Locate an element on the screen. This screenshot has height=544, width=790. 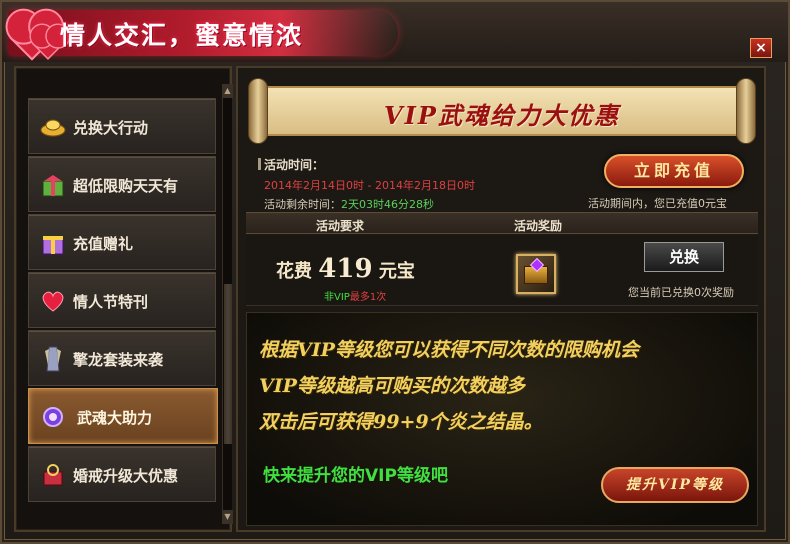
cost-requirement: 花费 419 元宝 is located at coordinates (345, 269).